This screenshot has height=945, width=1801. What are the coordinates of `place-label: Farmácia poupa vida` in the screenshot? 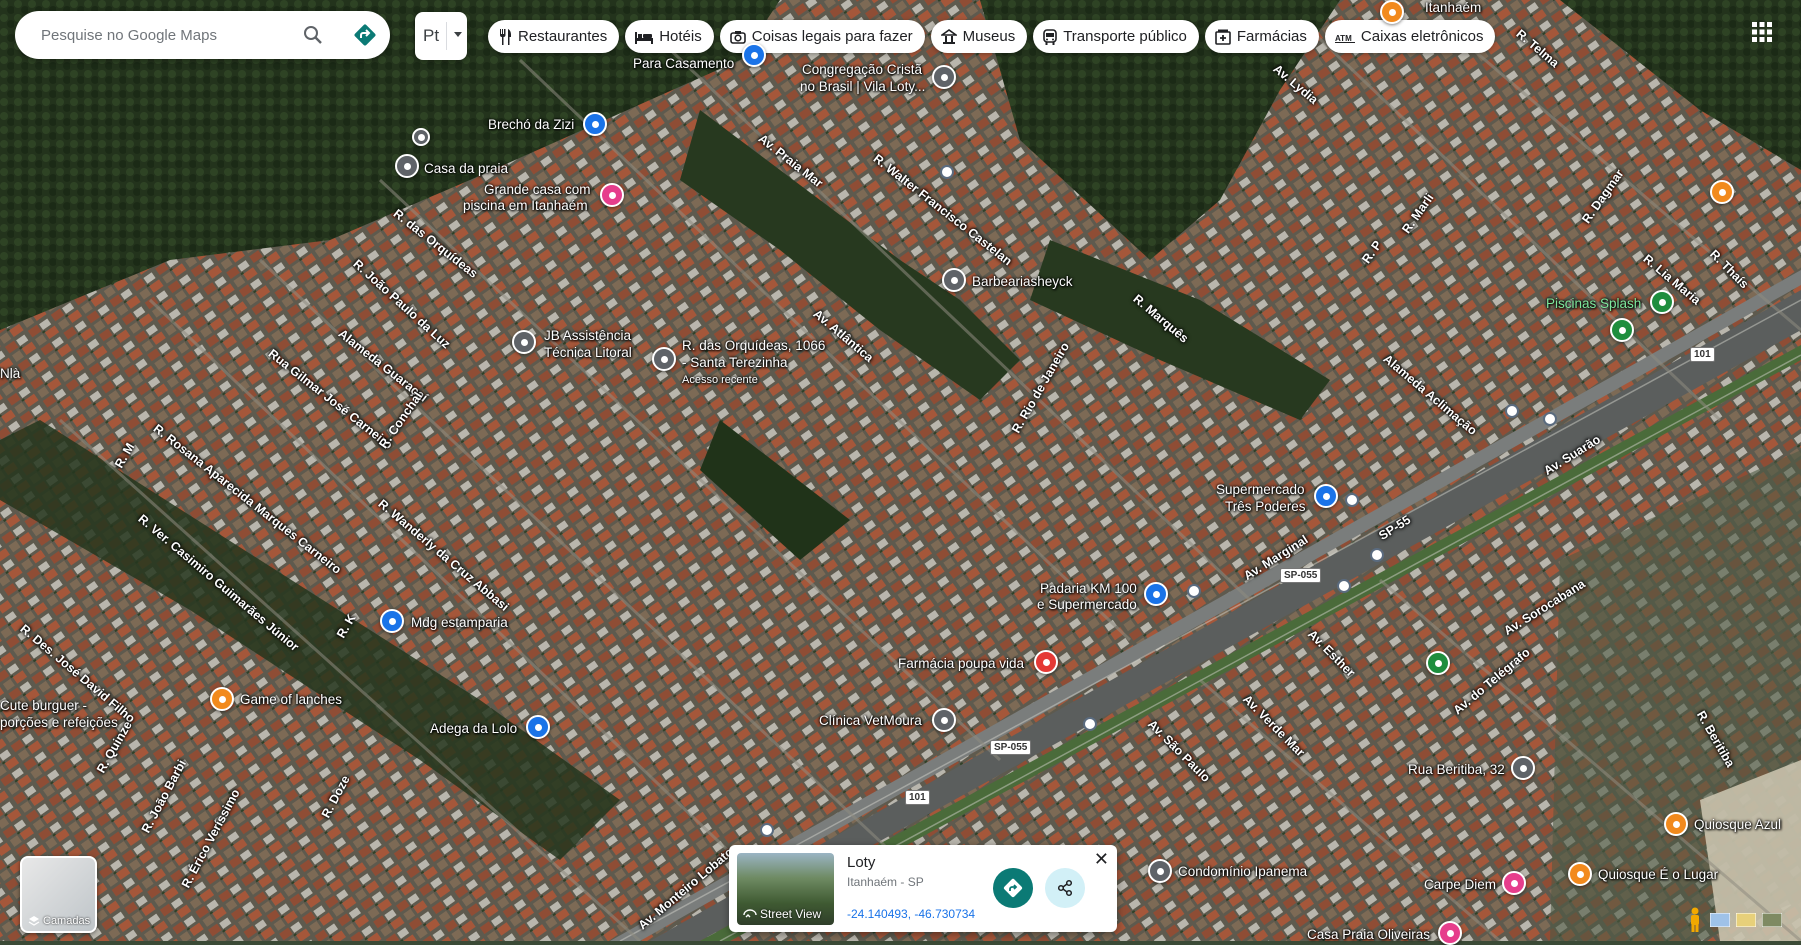 It's located at (961, 664).